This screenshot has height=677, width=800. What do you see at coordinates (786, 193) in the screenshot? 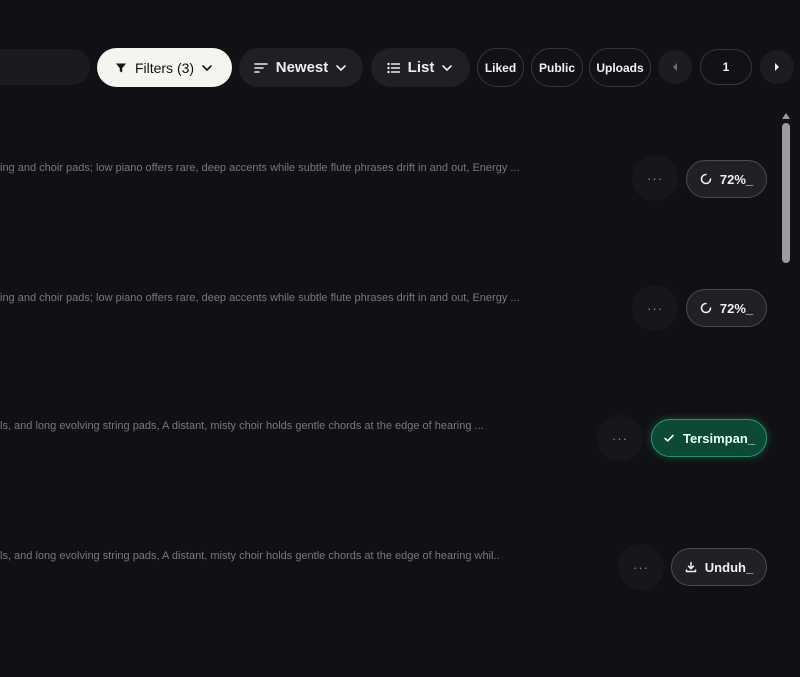
I see `scrollbar-thumb` at bounding box center [786, 193].